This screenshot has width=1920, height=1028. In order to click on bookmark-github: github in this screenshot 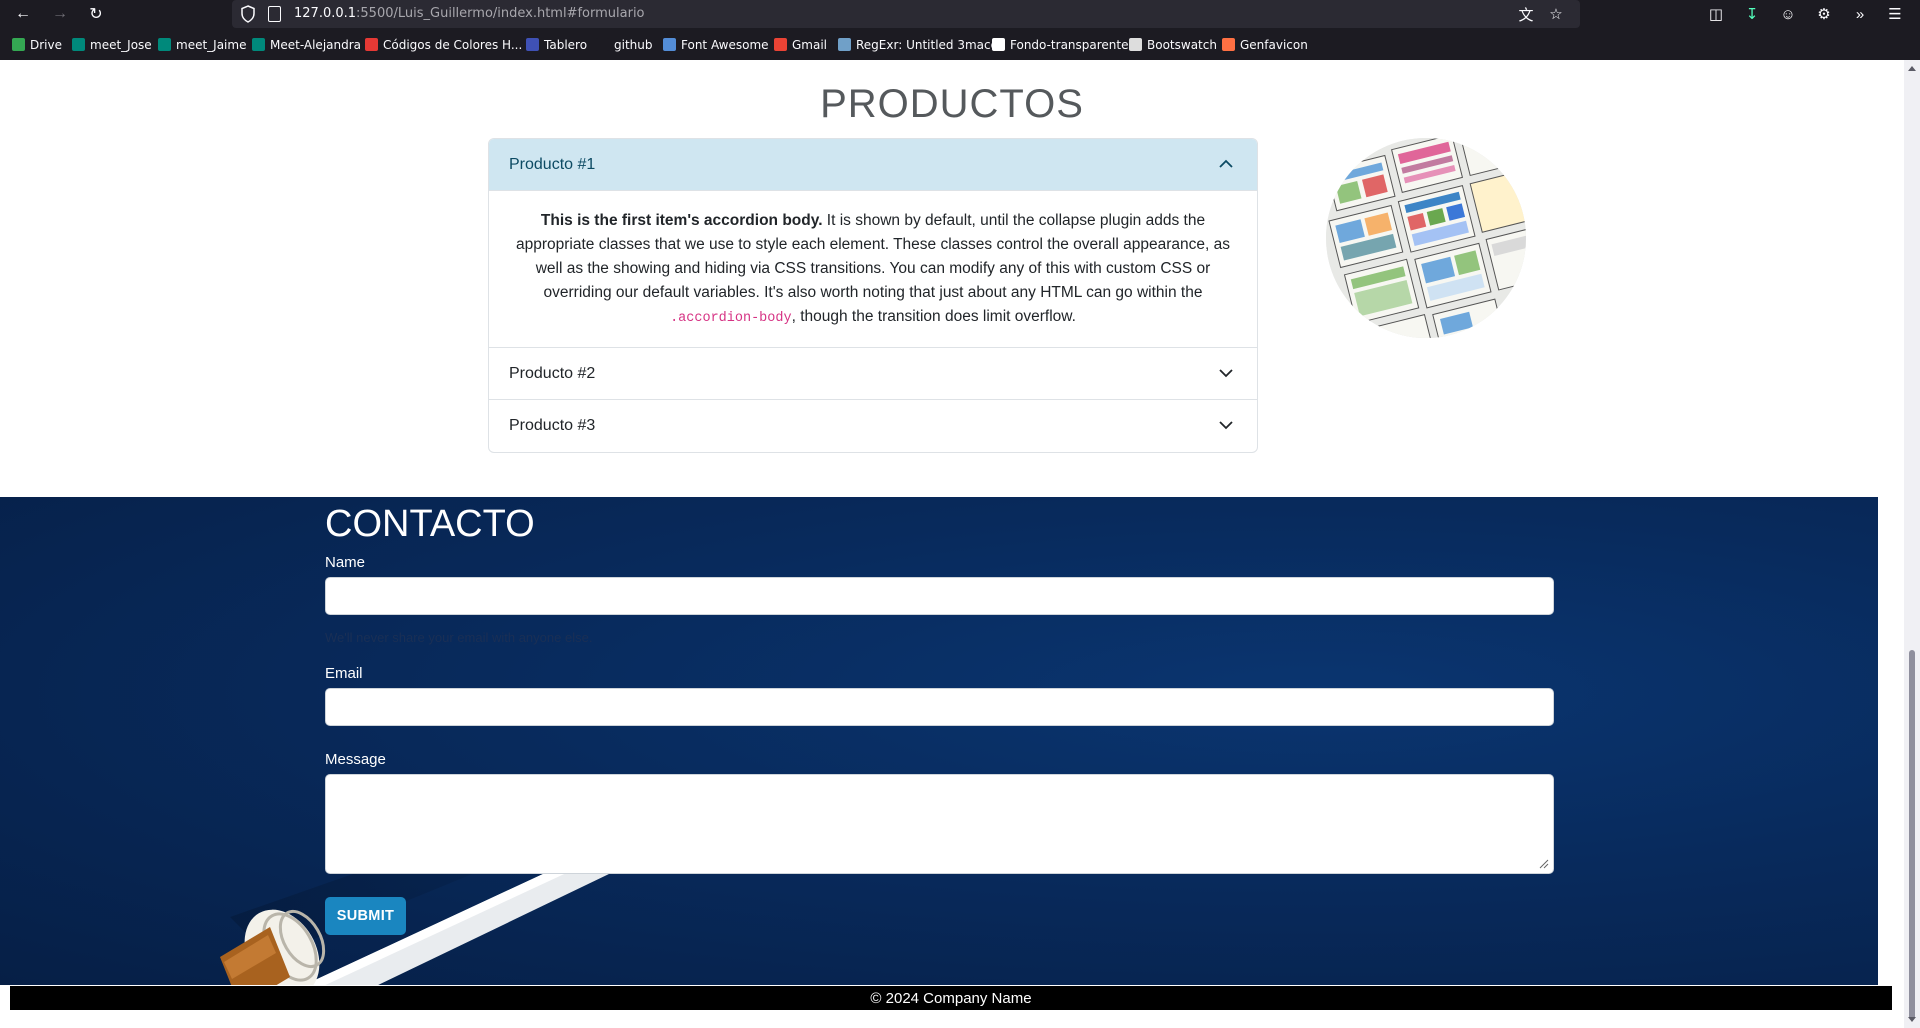, I will do `click(624, 44)`.